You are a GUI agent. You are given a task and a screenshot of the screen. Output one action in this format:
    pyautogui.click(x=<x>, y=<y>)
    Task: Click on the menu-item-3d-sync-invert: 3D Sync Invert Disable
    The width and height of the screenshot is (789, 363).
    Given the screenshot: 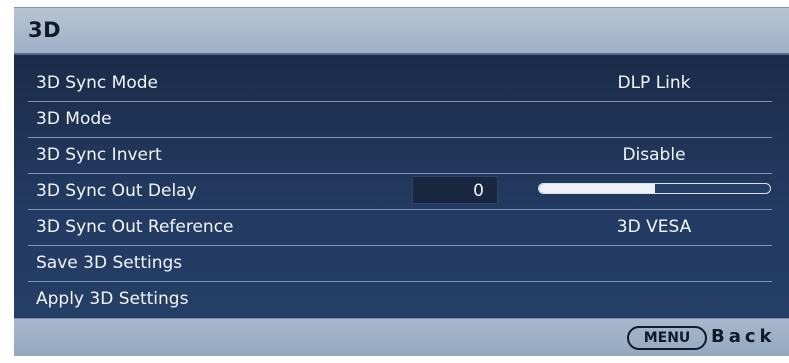 What is the action you would take?
    pyautogui.click(x=401, y=155)
    